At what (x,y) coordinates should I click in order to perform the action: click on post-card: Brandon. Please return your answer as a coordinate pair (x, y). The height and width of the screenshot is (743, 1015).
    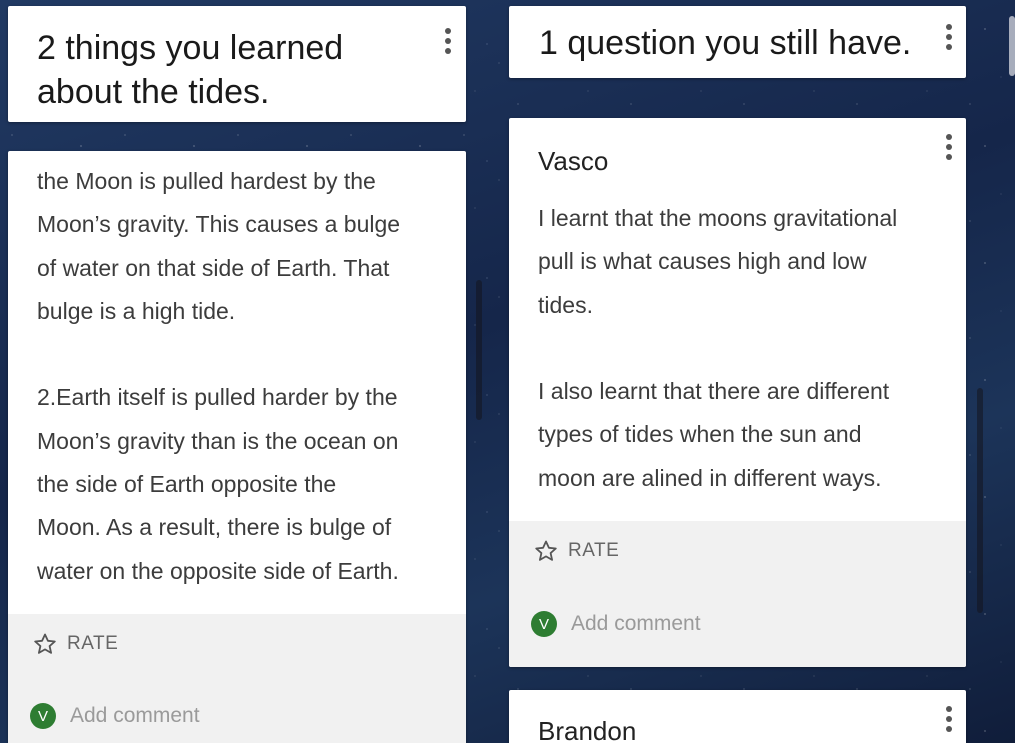
    Looking at the image, I should click on (737, 716).